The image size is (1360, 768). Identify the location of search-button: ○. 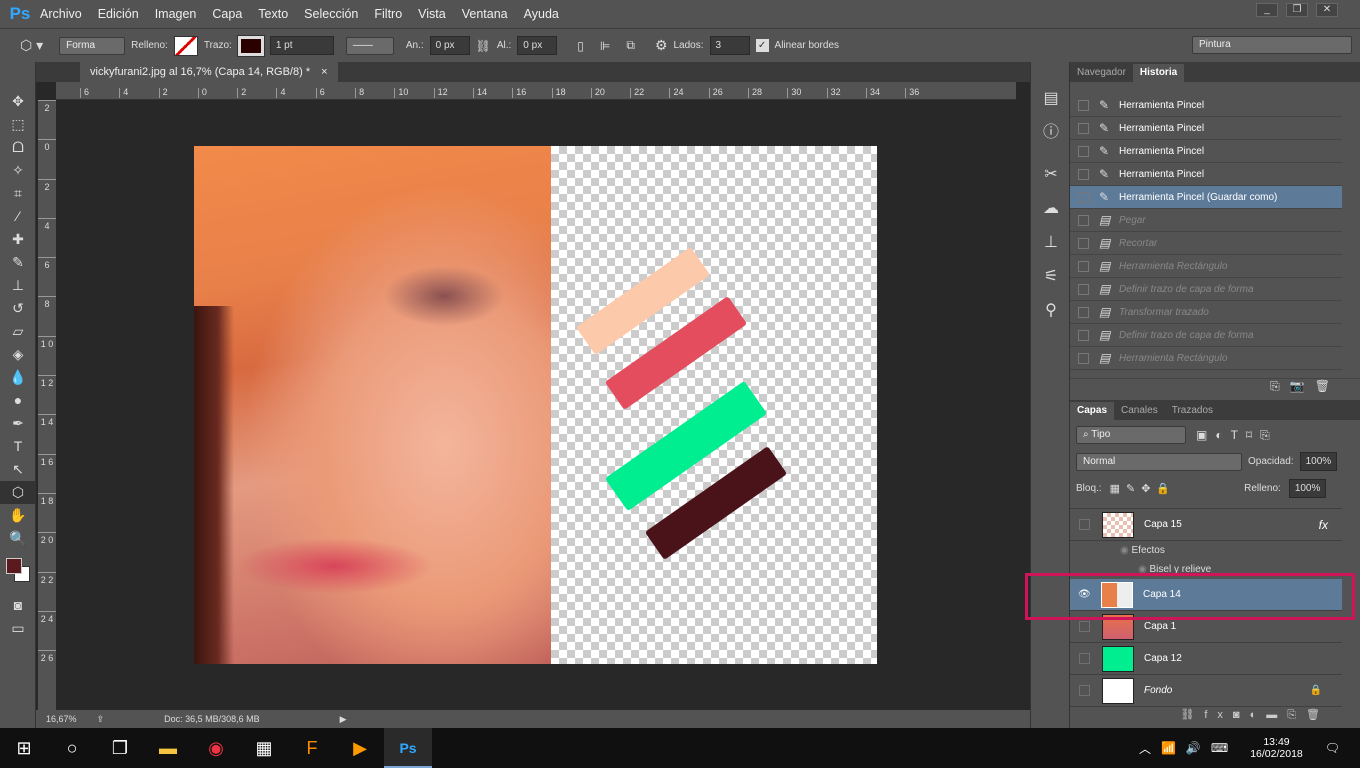
(72, 748).